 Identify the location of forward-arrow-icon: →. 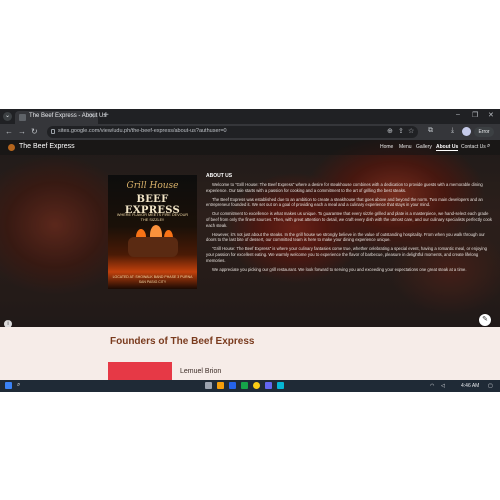
(22, 131).